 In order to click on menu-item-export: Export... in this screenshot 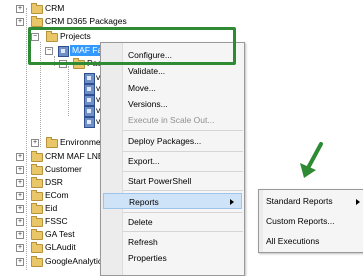, I will do `click(183, 161)`.